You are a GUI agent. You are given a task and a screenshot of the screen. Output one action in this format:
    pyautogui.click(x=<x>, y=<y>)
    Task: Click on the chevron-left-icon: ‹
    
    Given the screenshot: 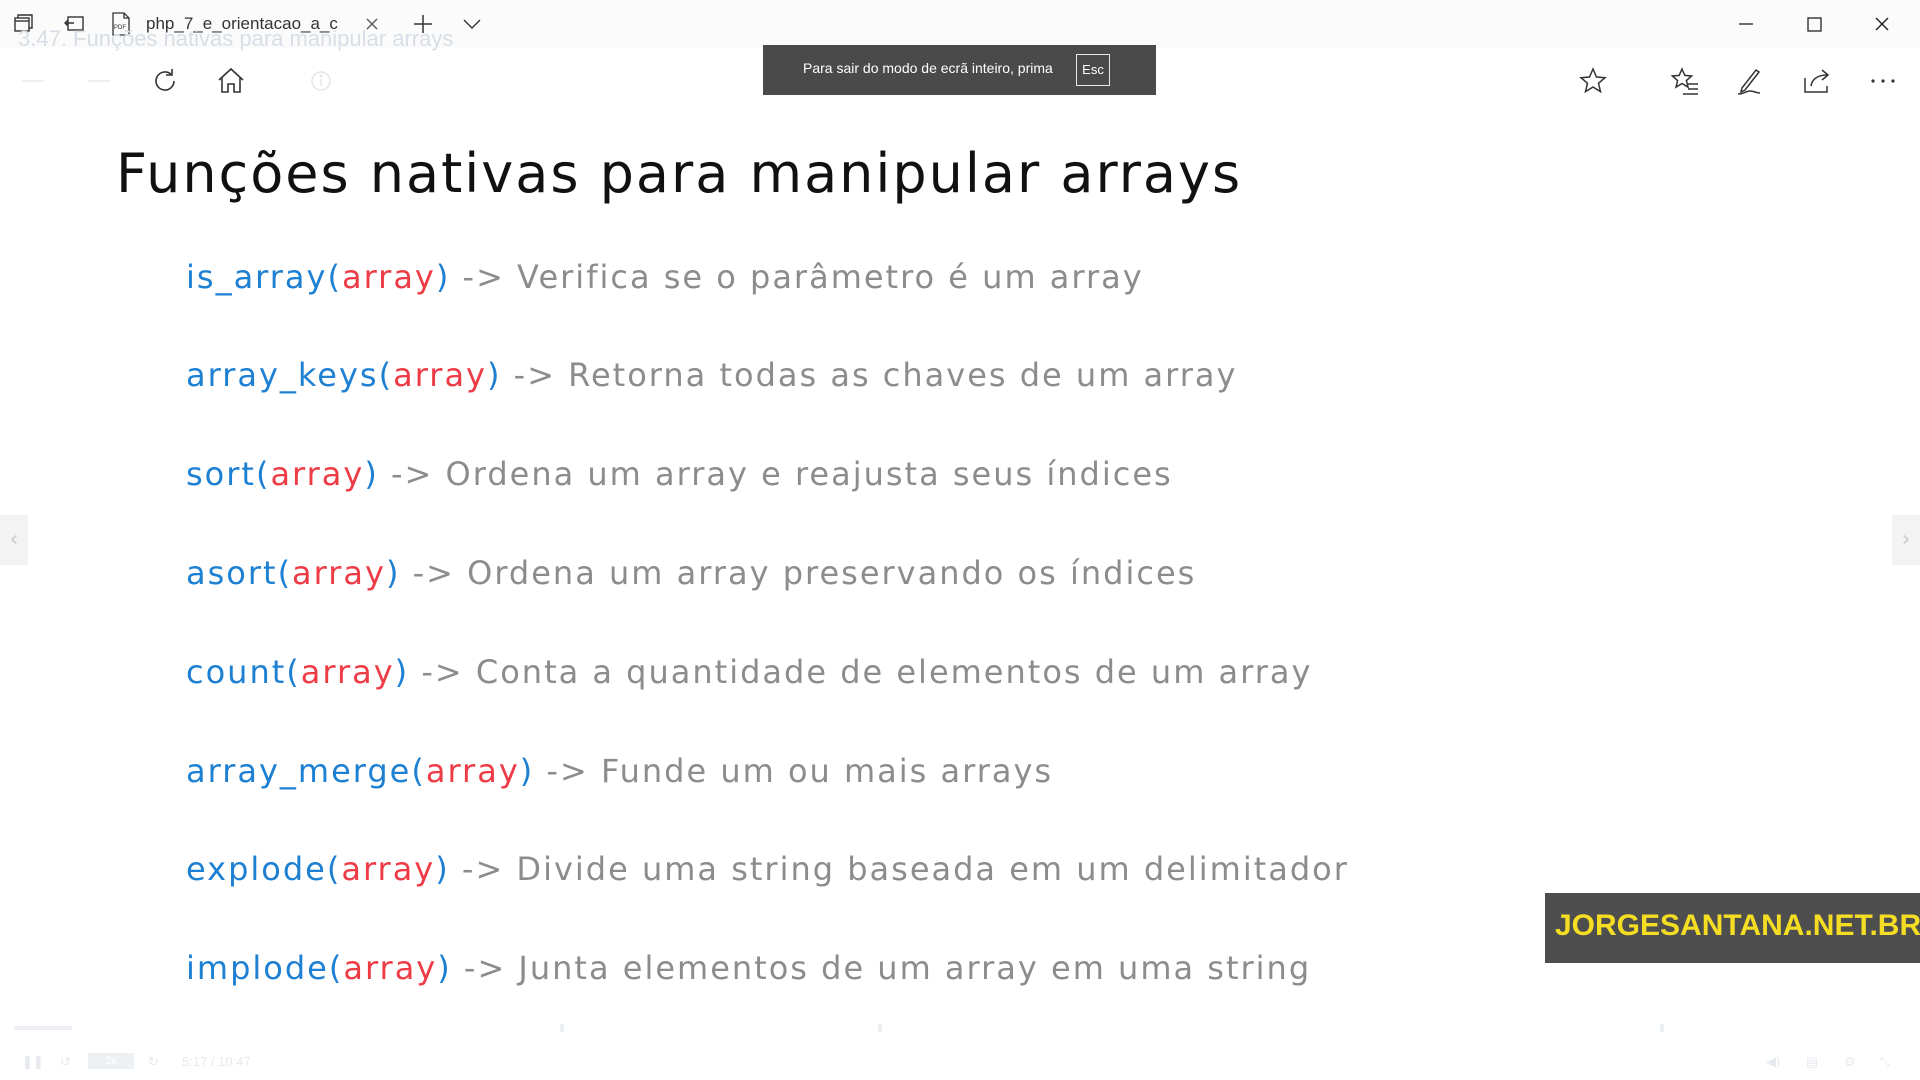 What is the action you would take?
    pyautogui.click(x=14, y=539)
    